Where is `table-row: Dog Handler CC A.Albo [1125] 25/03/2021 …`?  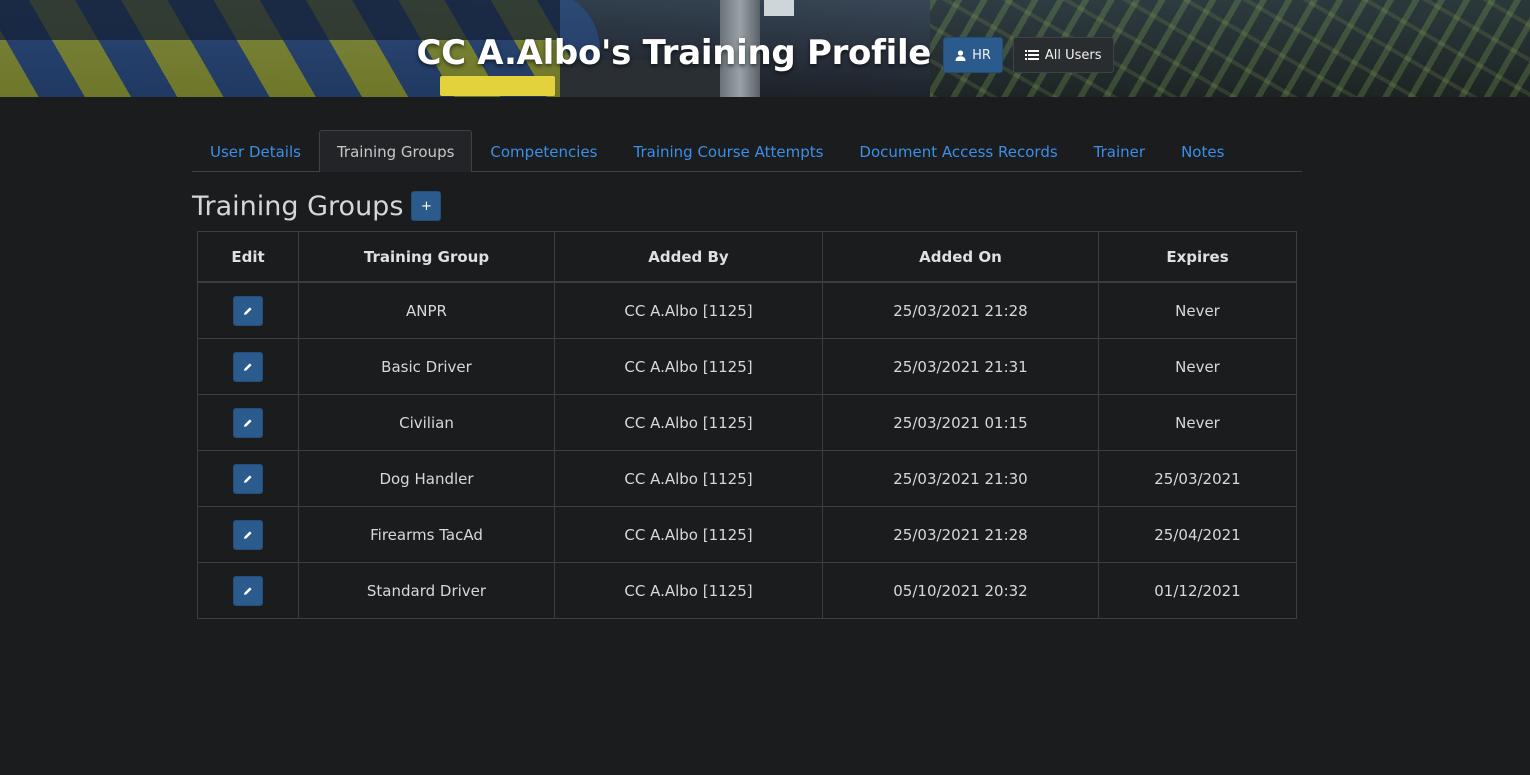 table-row: Dog Handler CC A.Albo [1125] 25/03/2021 … is located at coordinates (747, 478).